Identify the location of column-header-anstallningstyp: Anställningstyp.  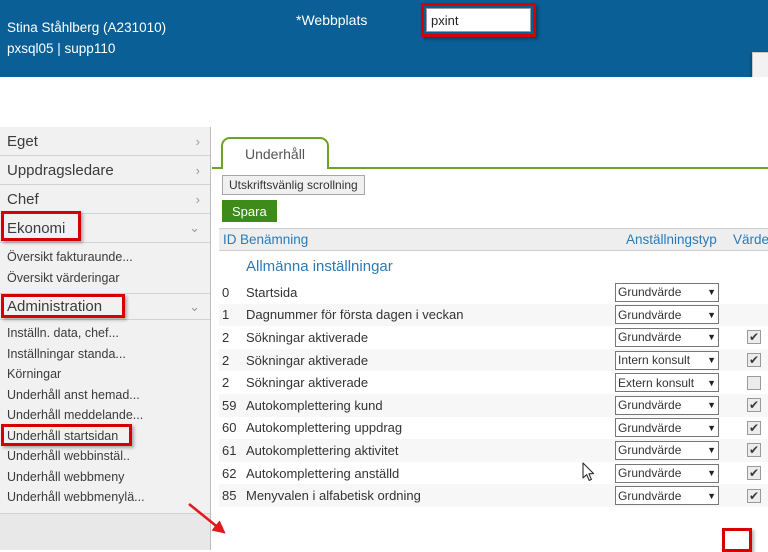
(671, 239).